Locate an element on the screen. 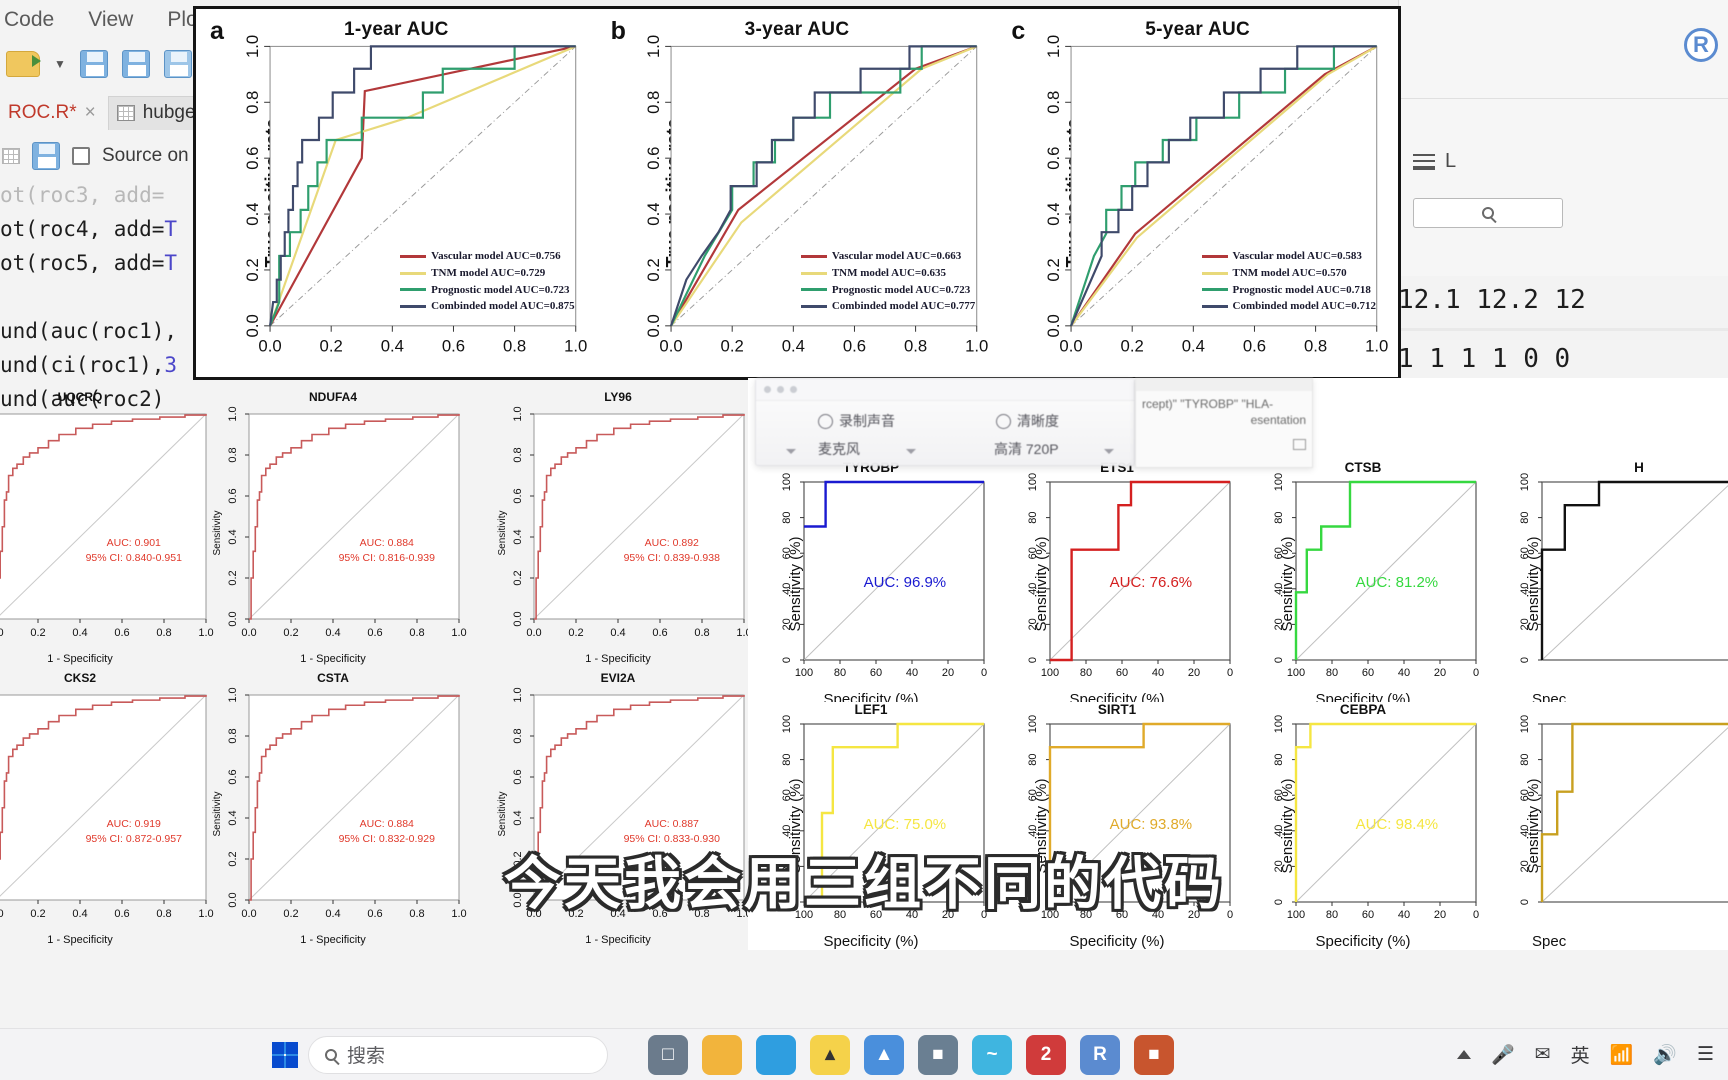 Image resolution: width=1728 pixels, height=1080 pixels. edge-icon is located at coordinates (776, 1054).